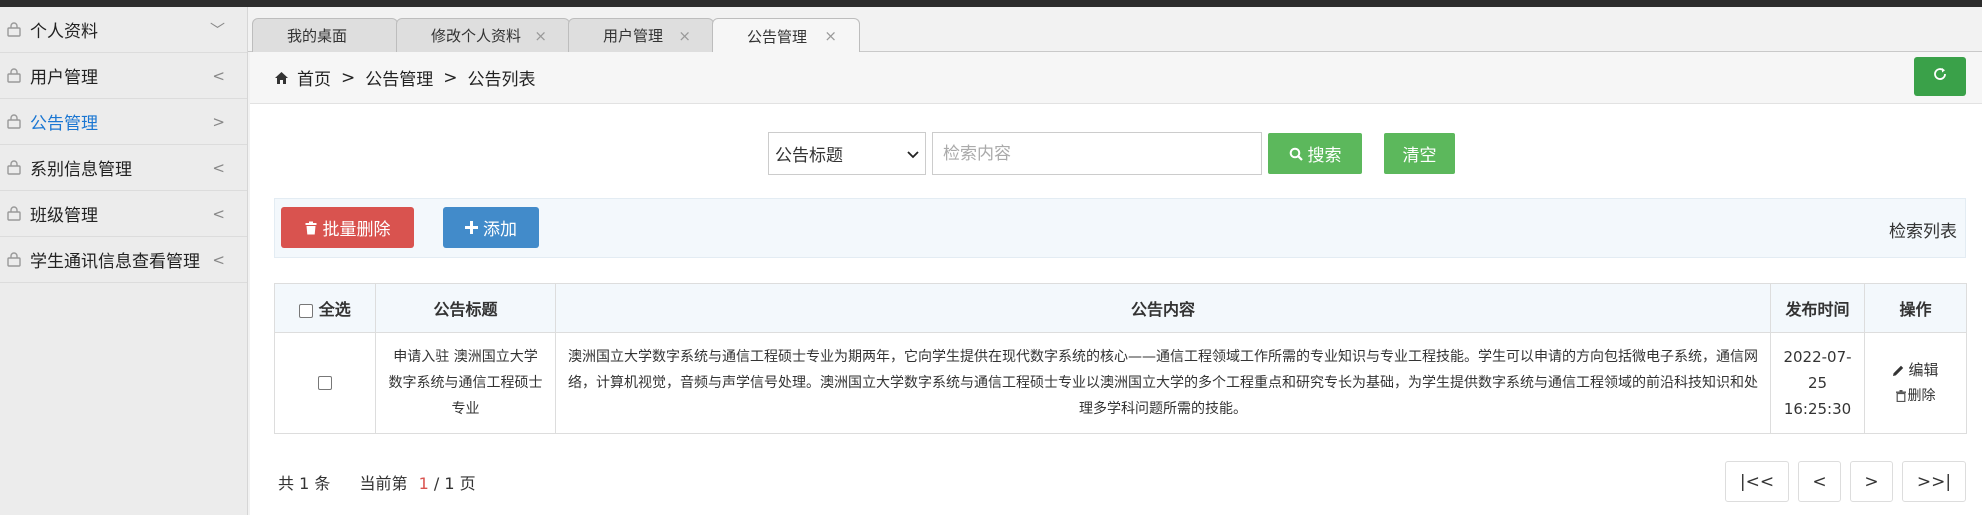 This screenshot has width=1982, height=515. Describe the element at coordinates (115, 262) in the screenshot. I see `sidebar-item-label: 学生通讯信息查看管理` at that location.